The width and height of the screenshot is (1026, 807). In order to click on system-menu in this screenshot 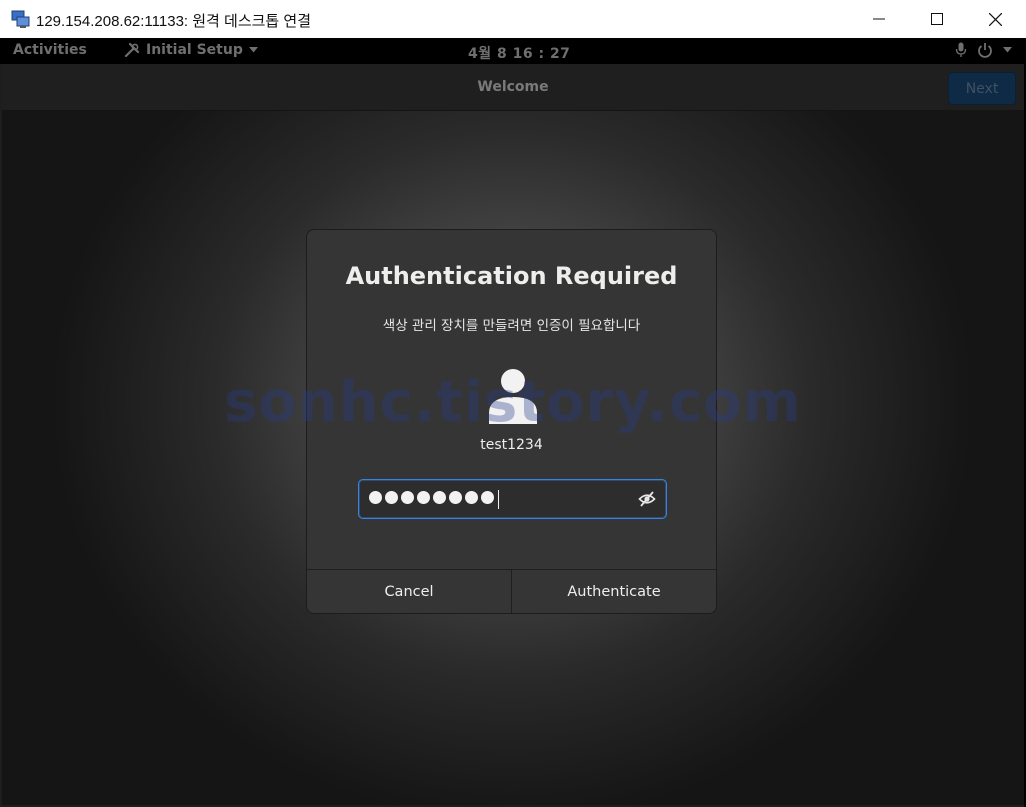, I will do `click(983, 50)`.